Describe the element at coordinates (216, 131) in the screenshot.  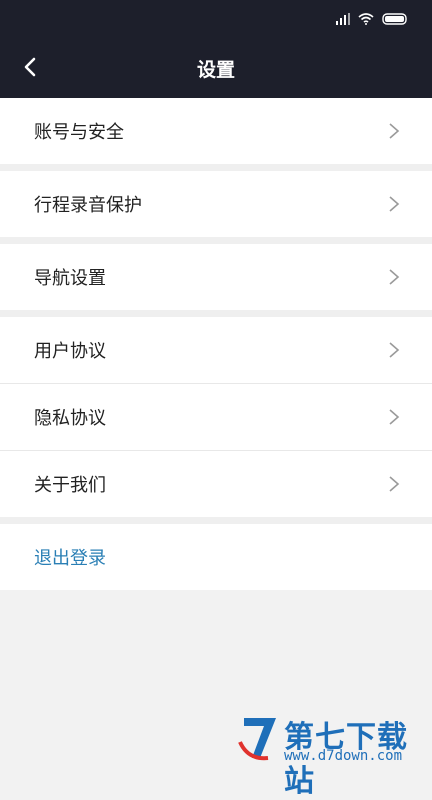
I see `menu-item-account-security: 账号与安全` at that location.